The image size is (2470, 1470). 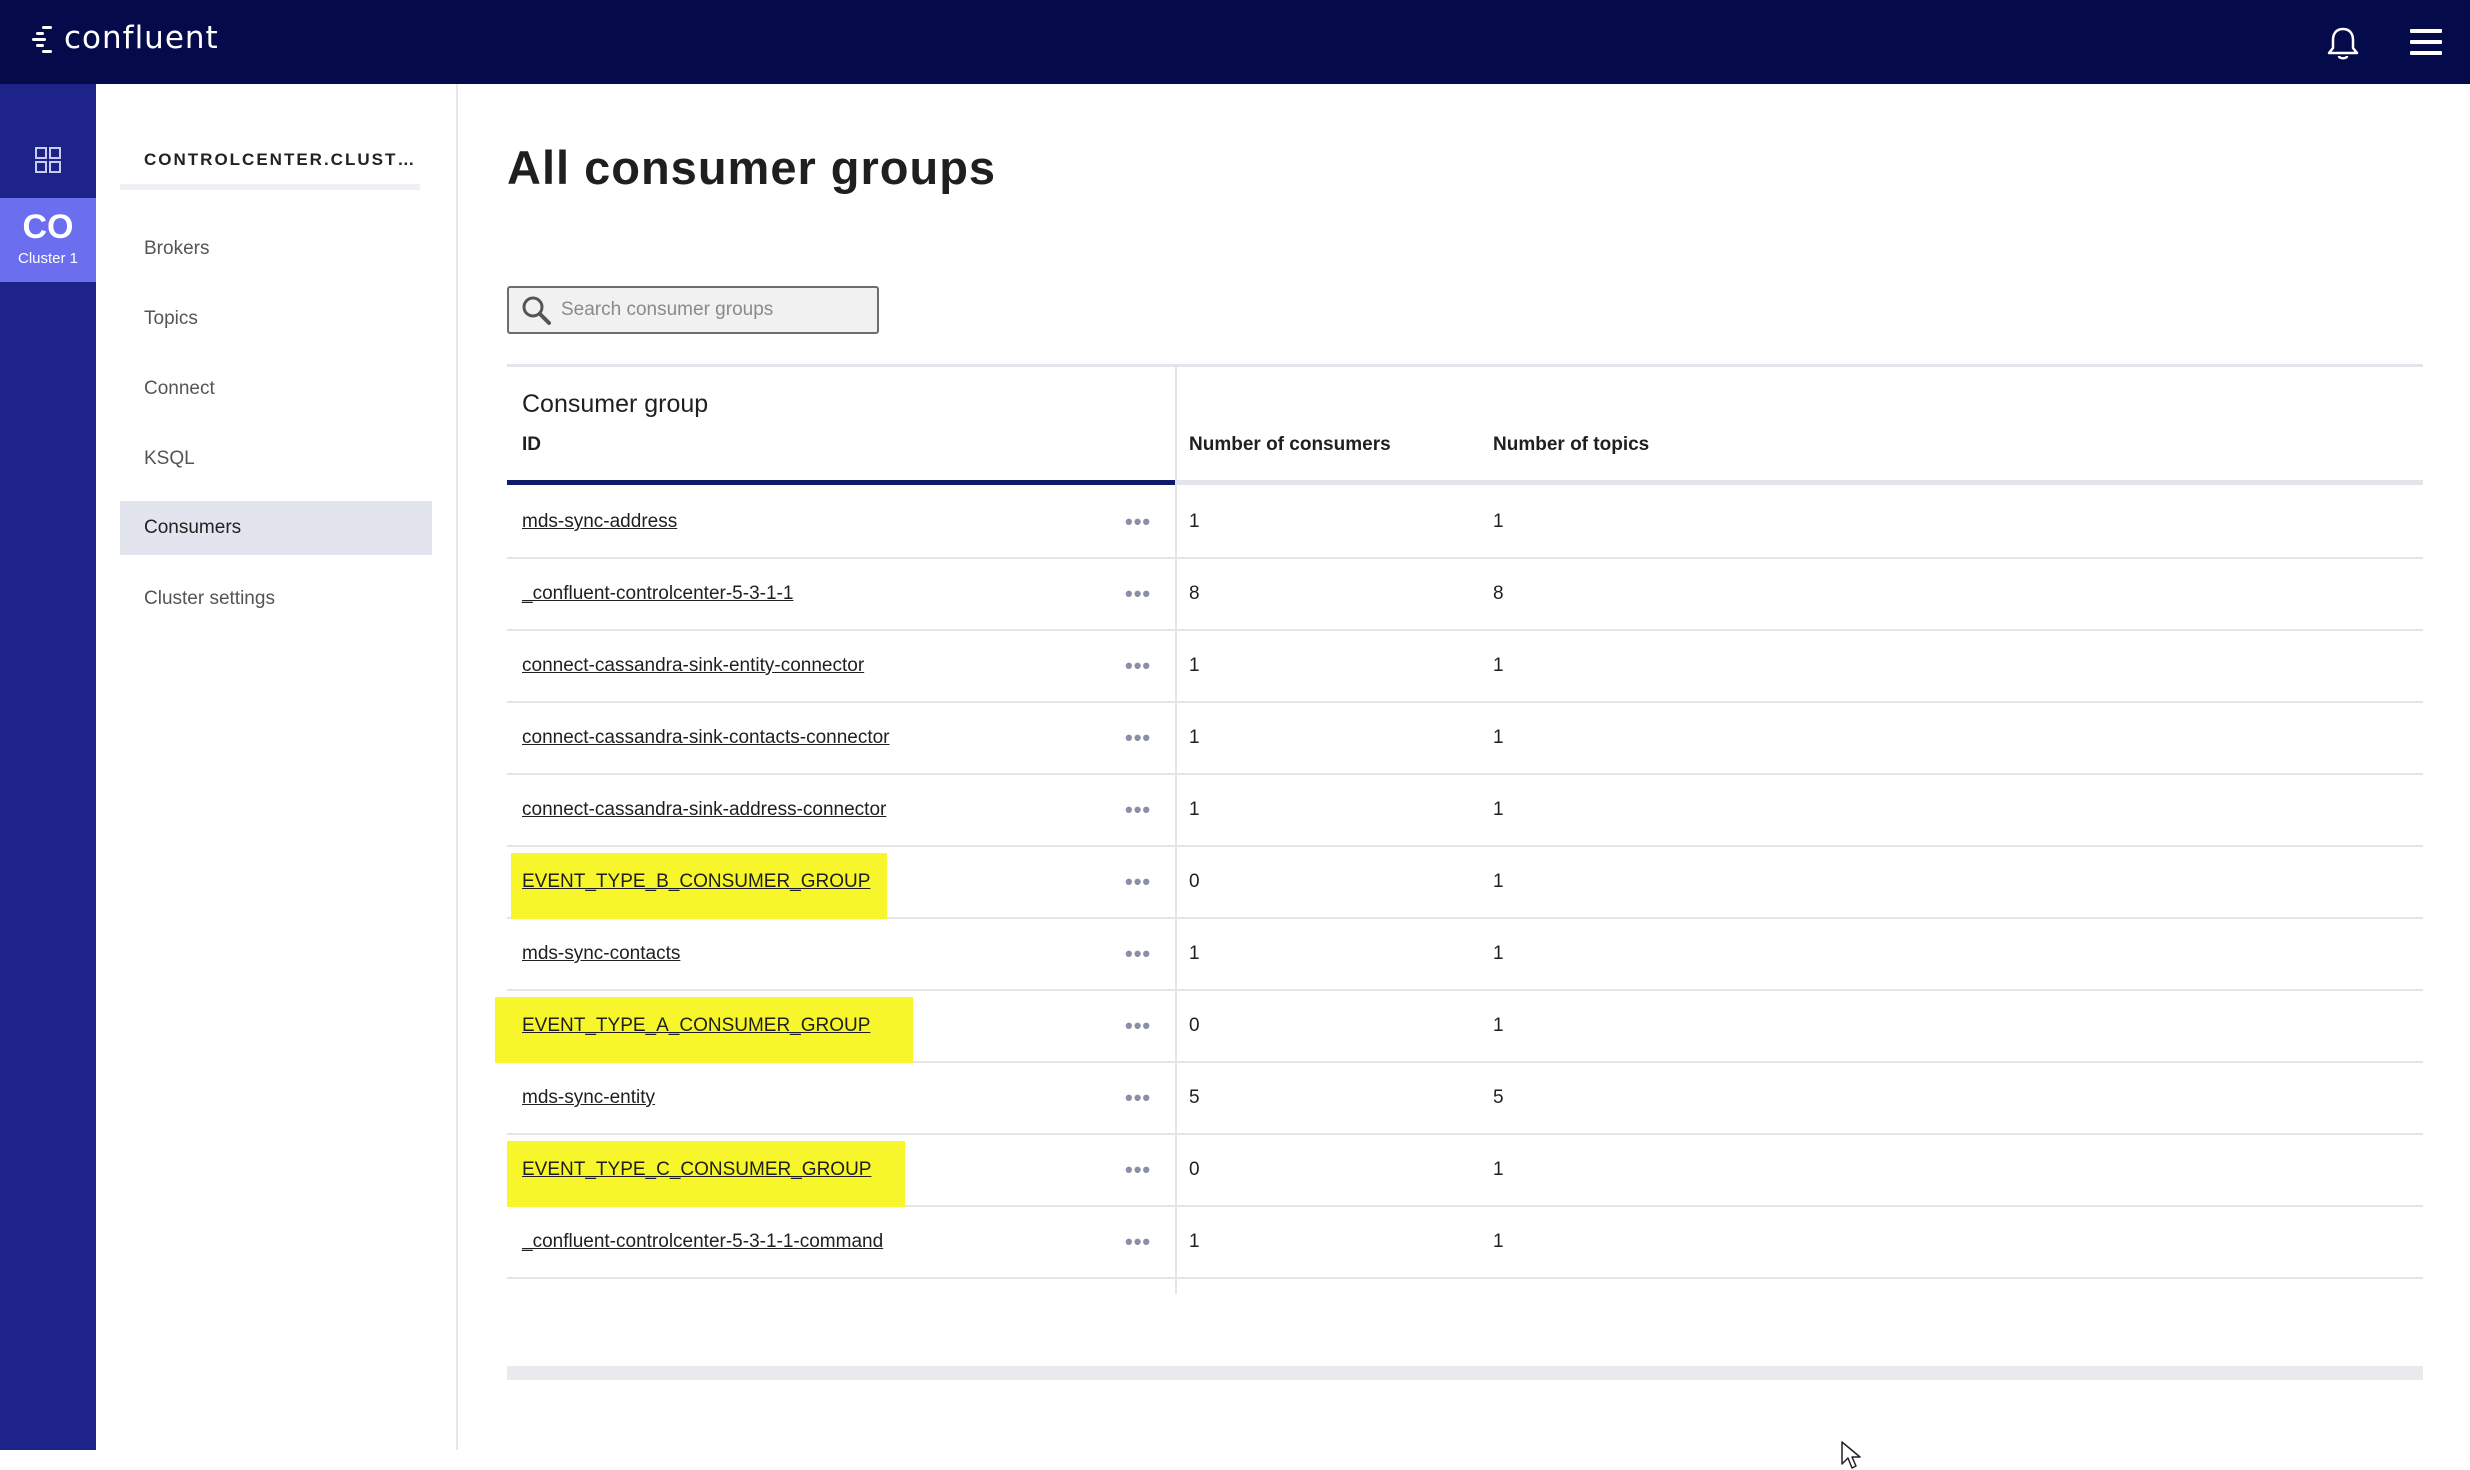 I want to click on nav-item-cluster-settings: Cluster settings, so click(x=276, y=599).